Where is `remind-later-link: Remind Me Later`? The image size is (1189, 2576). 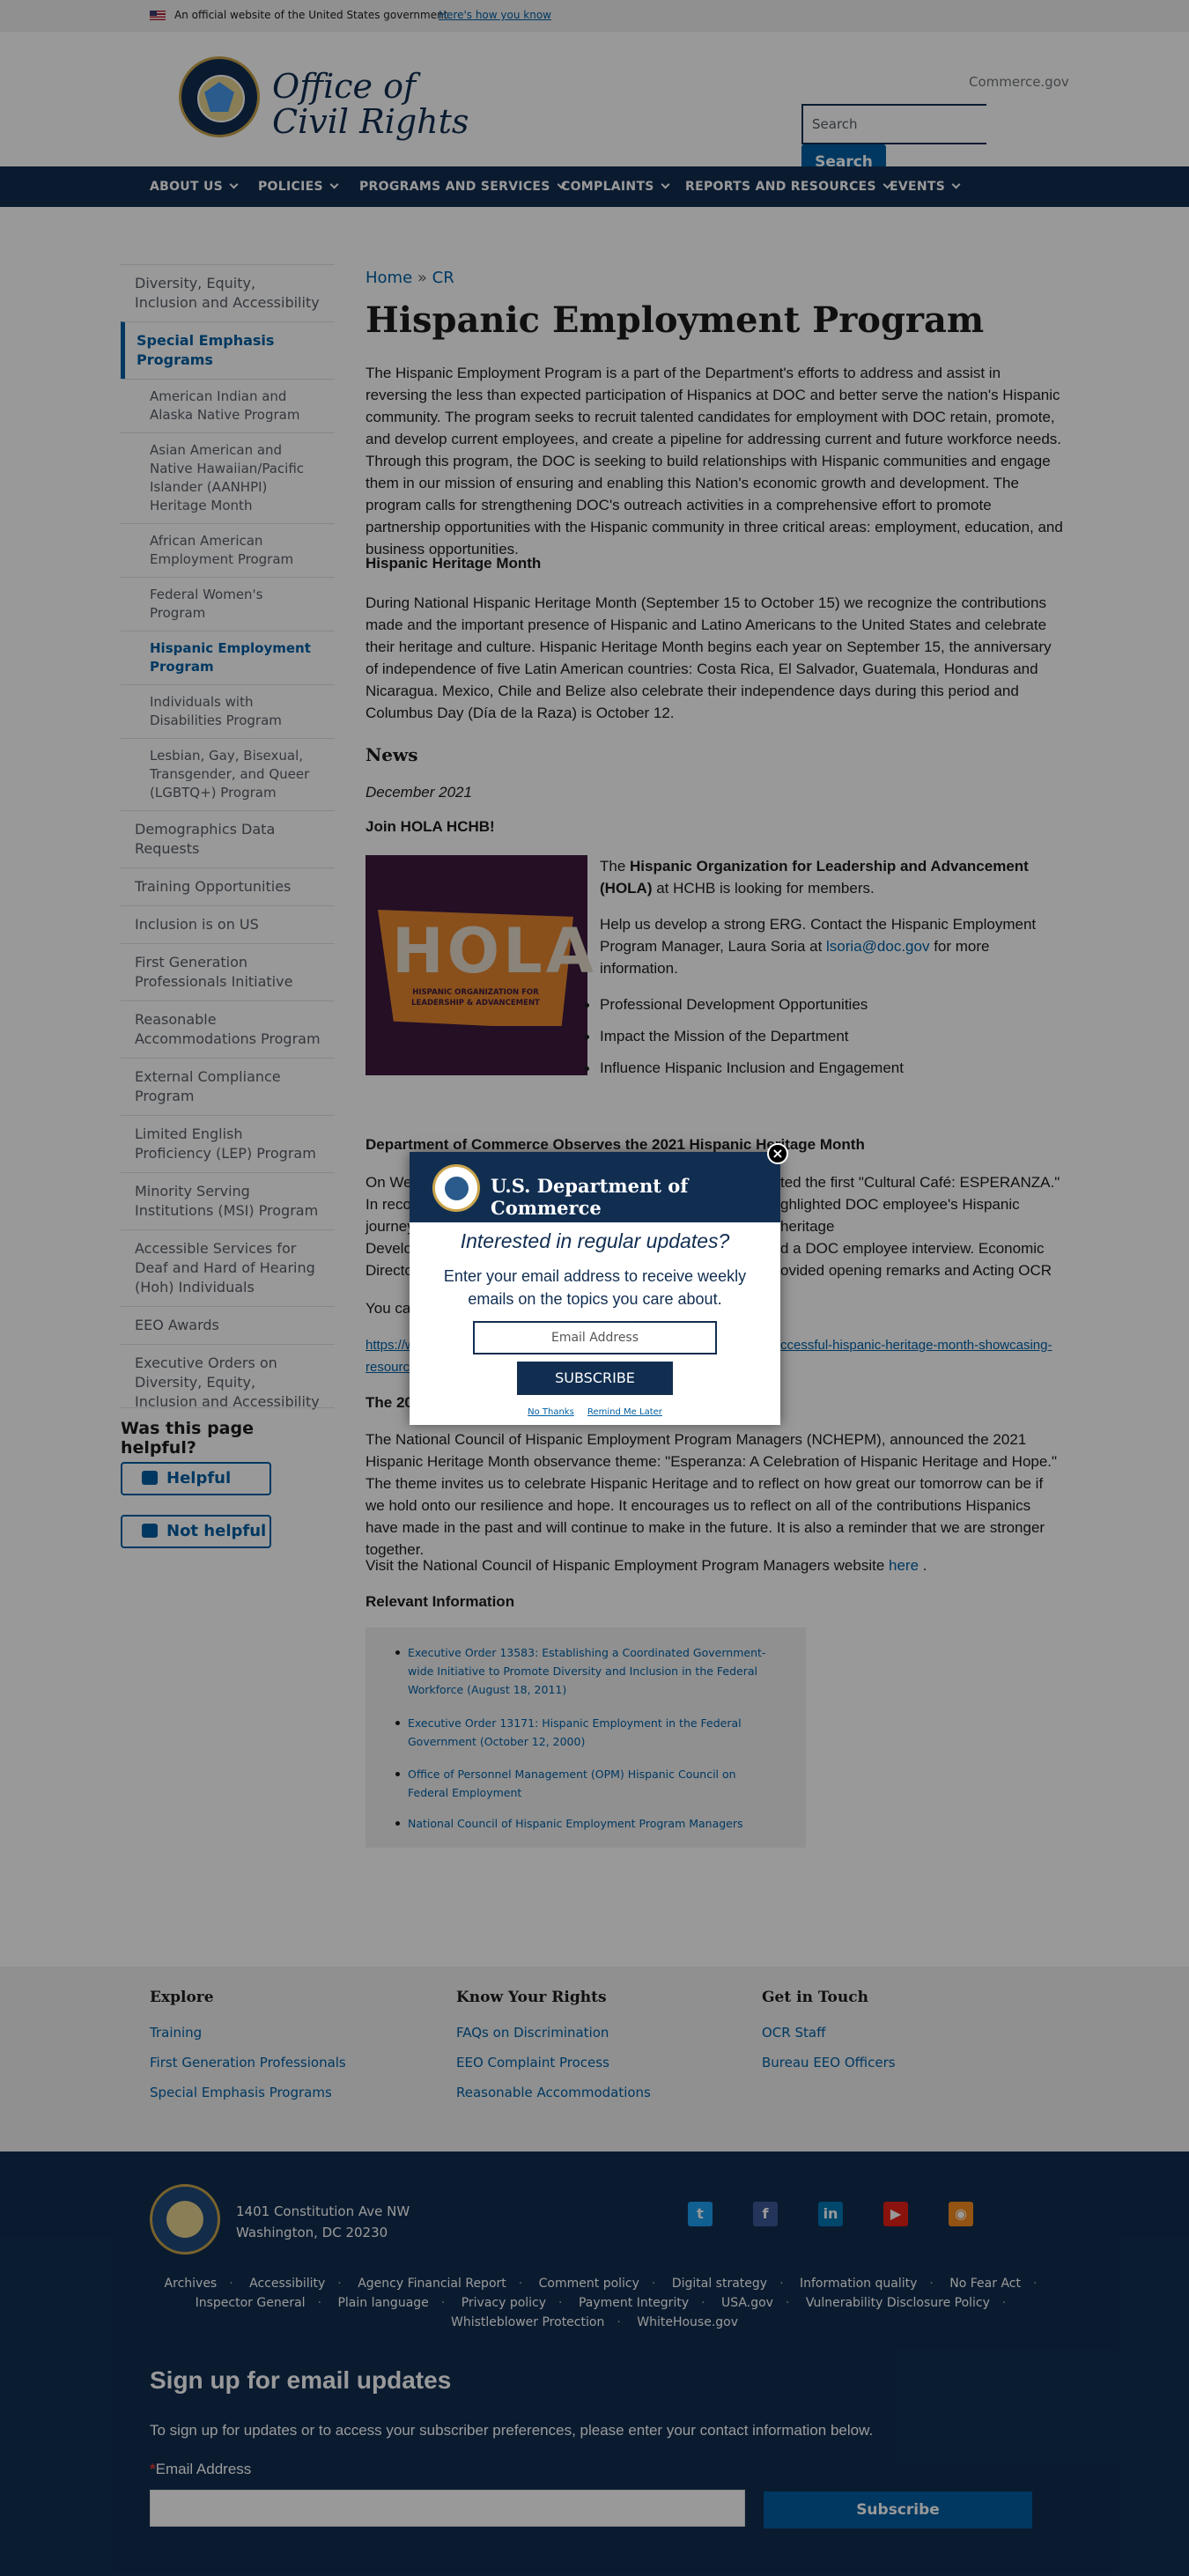 remind-later-link: Remind Me Later is located at coordinates (624, 1412).